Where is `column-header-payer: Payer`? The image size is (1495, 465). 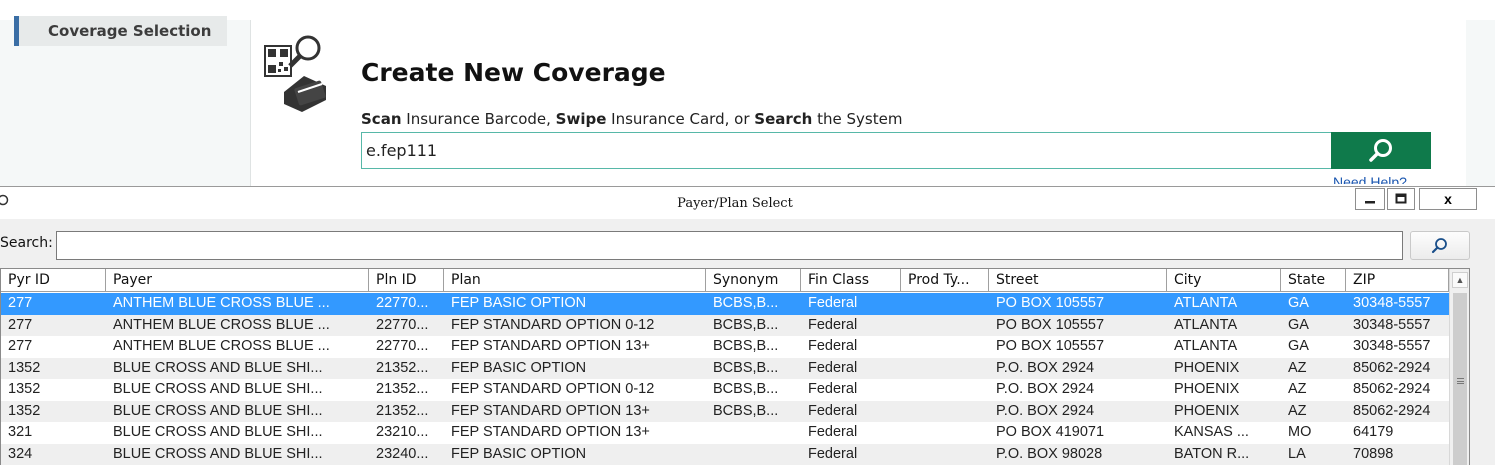 column-header-payer: Payer is located at coordinates (237, 280).